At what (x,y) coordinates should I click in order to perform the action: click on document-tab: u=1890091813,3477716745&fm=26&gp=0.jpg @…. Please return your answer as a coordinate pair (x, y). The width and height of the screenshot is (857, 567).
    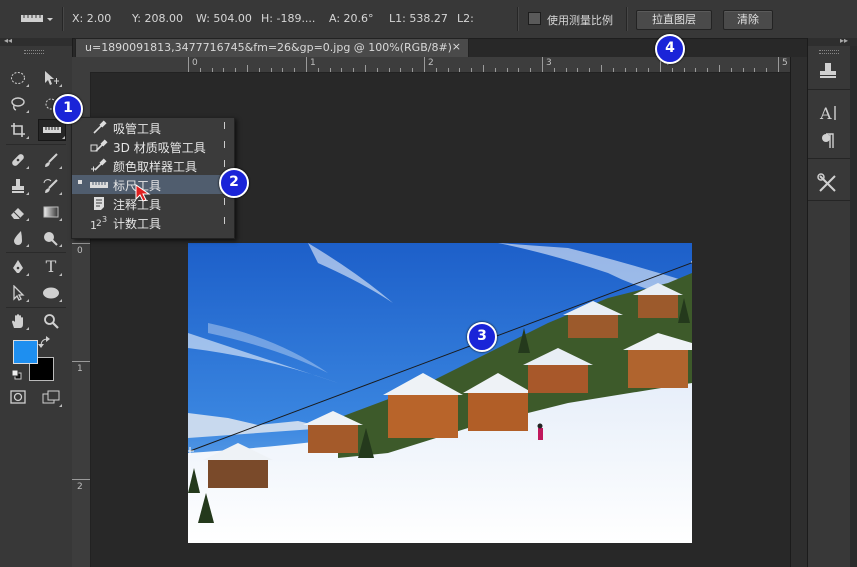
    Looking at the image, I should click on (272, 47).